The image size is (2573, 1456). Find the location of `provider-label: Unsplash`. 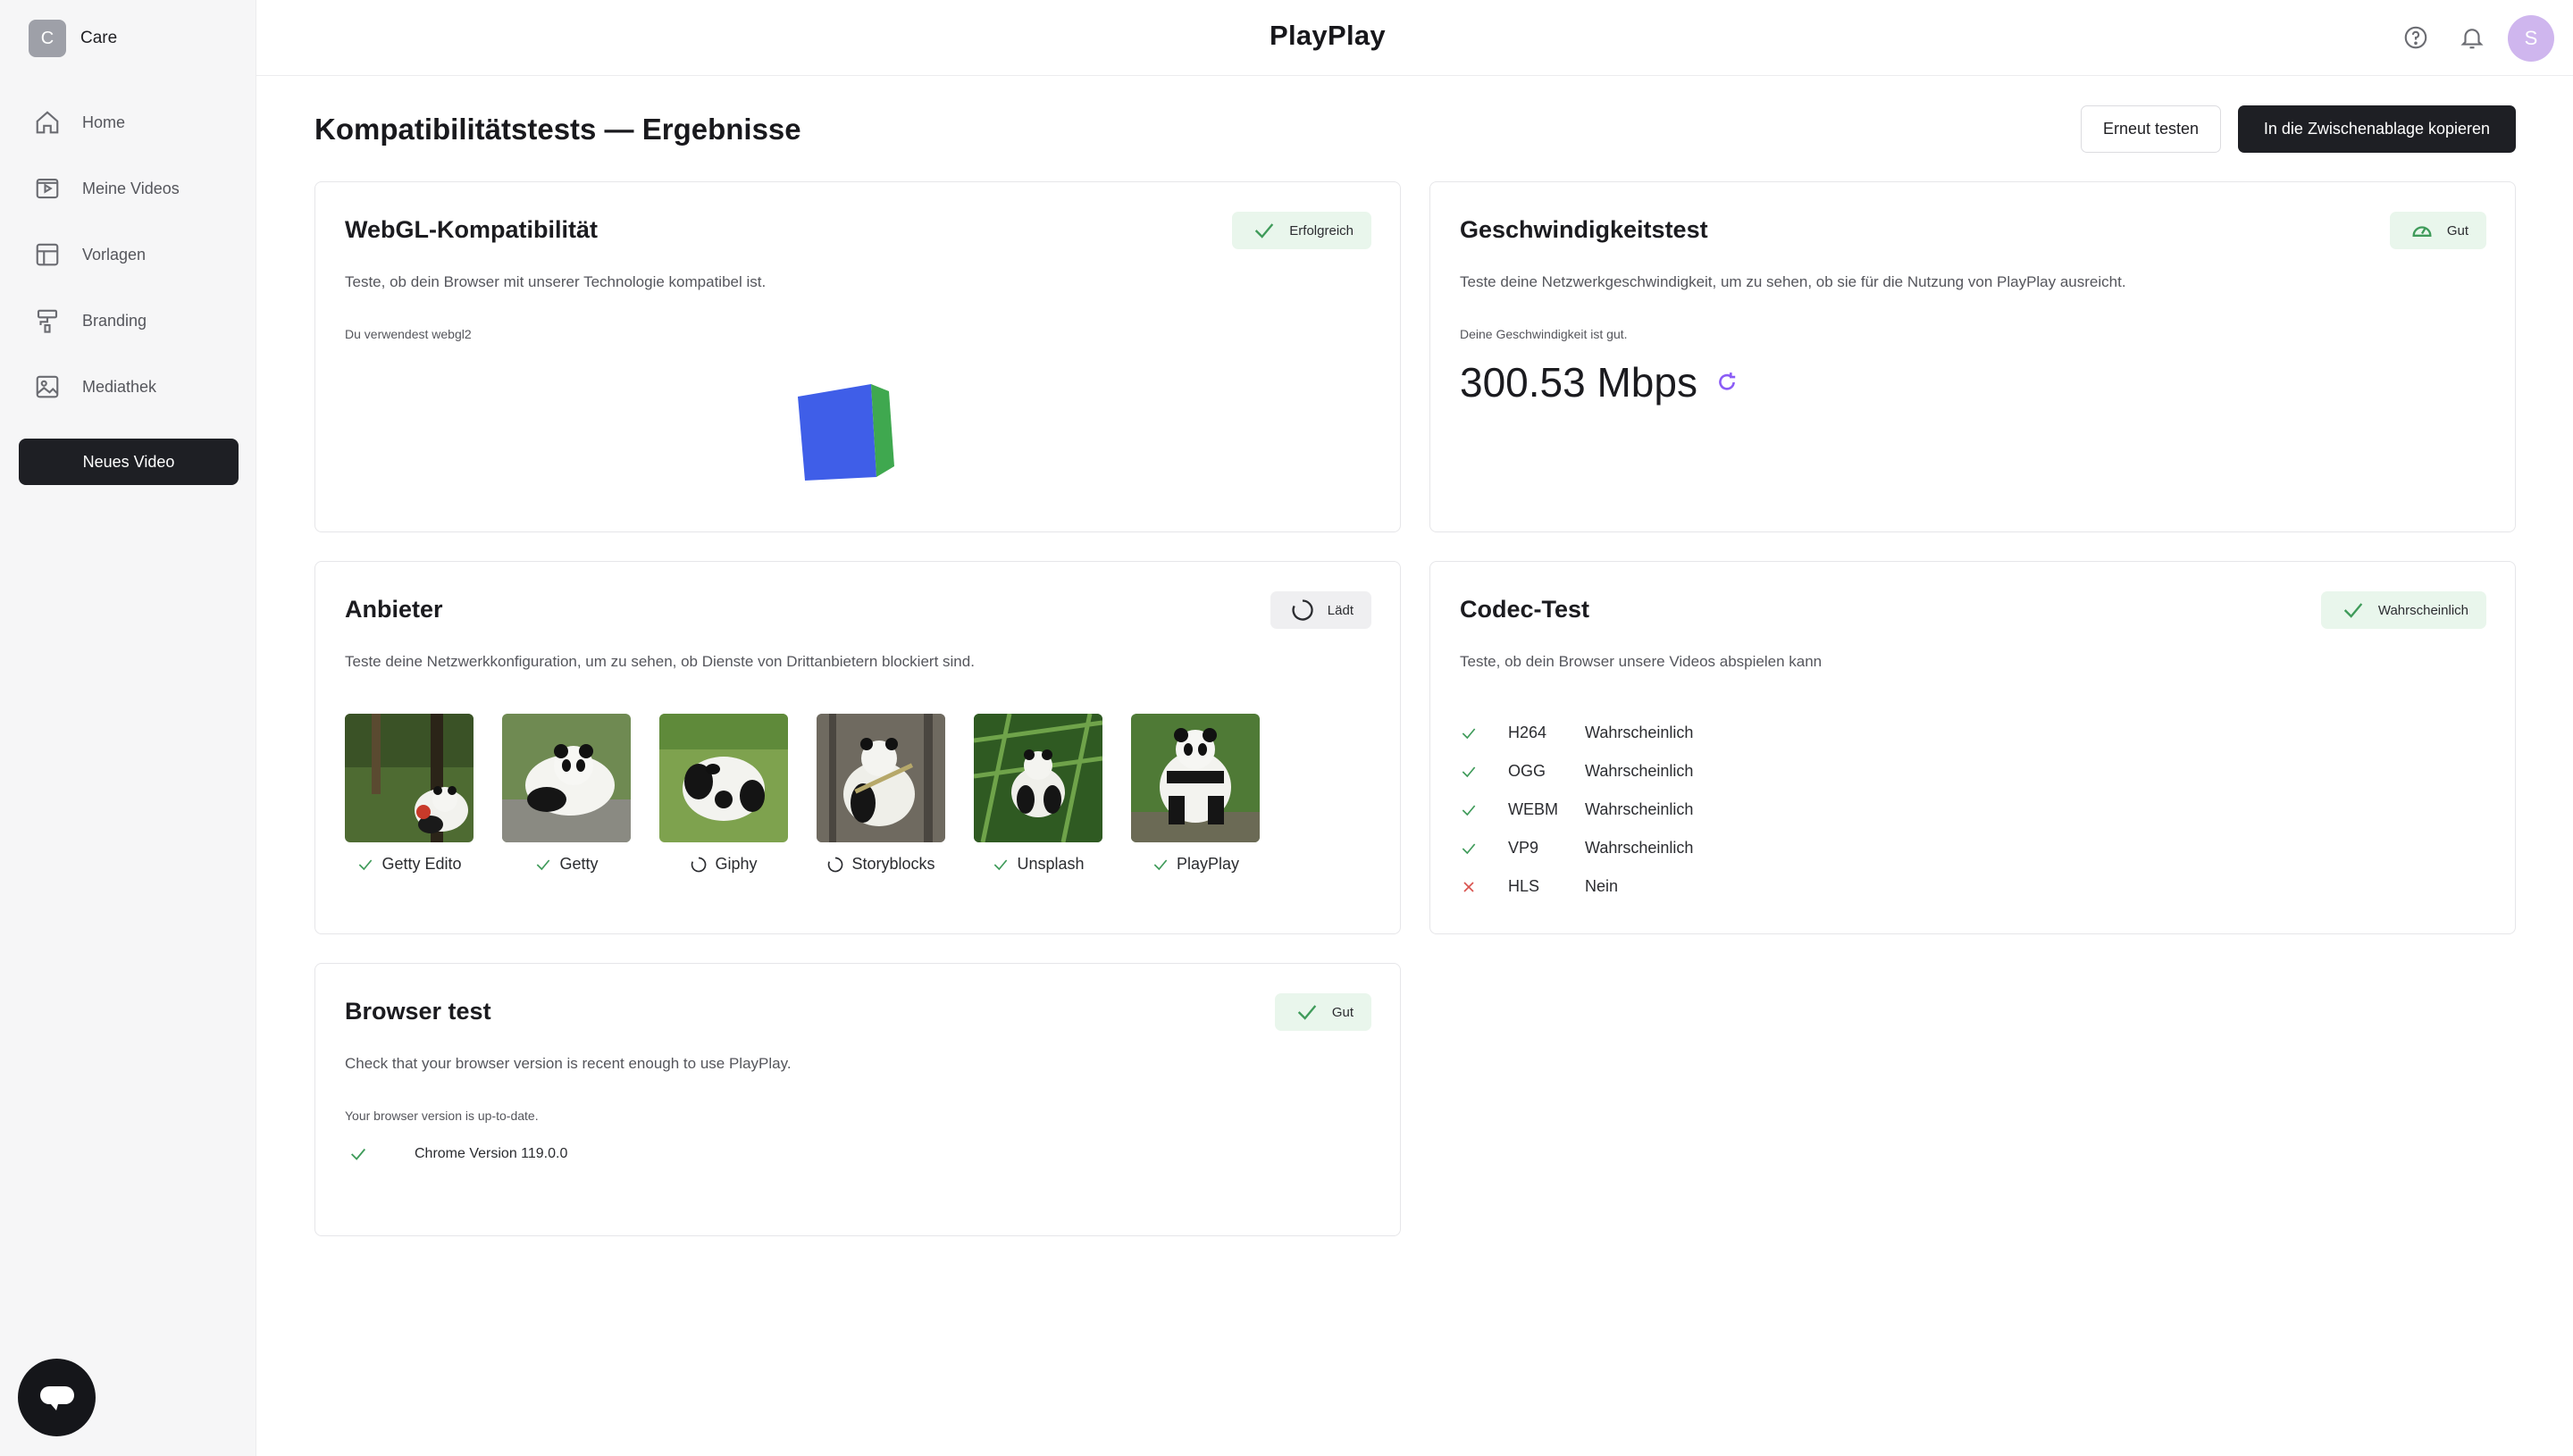

provider-label: Unsplash is located at coordinates (1038, 864).